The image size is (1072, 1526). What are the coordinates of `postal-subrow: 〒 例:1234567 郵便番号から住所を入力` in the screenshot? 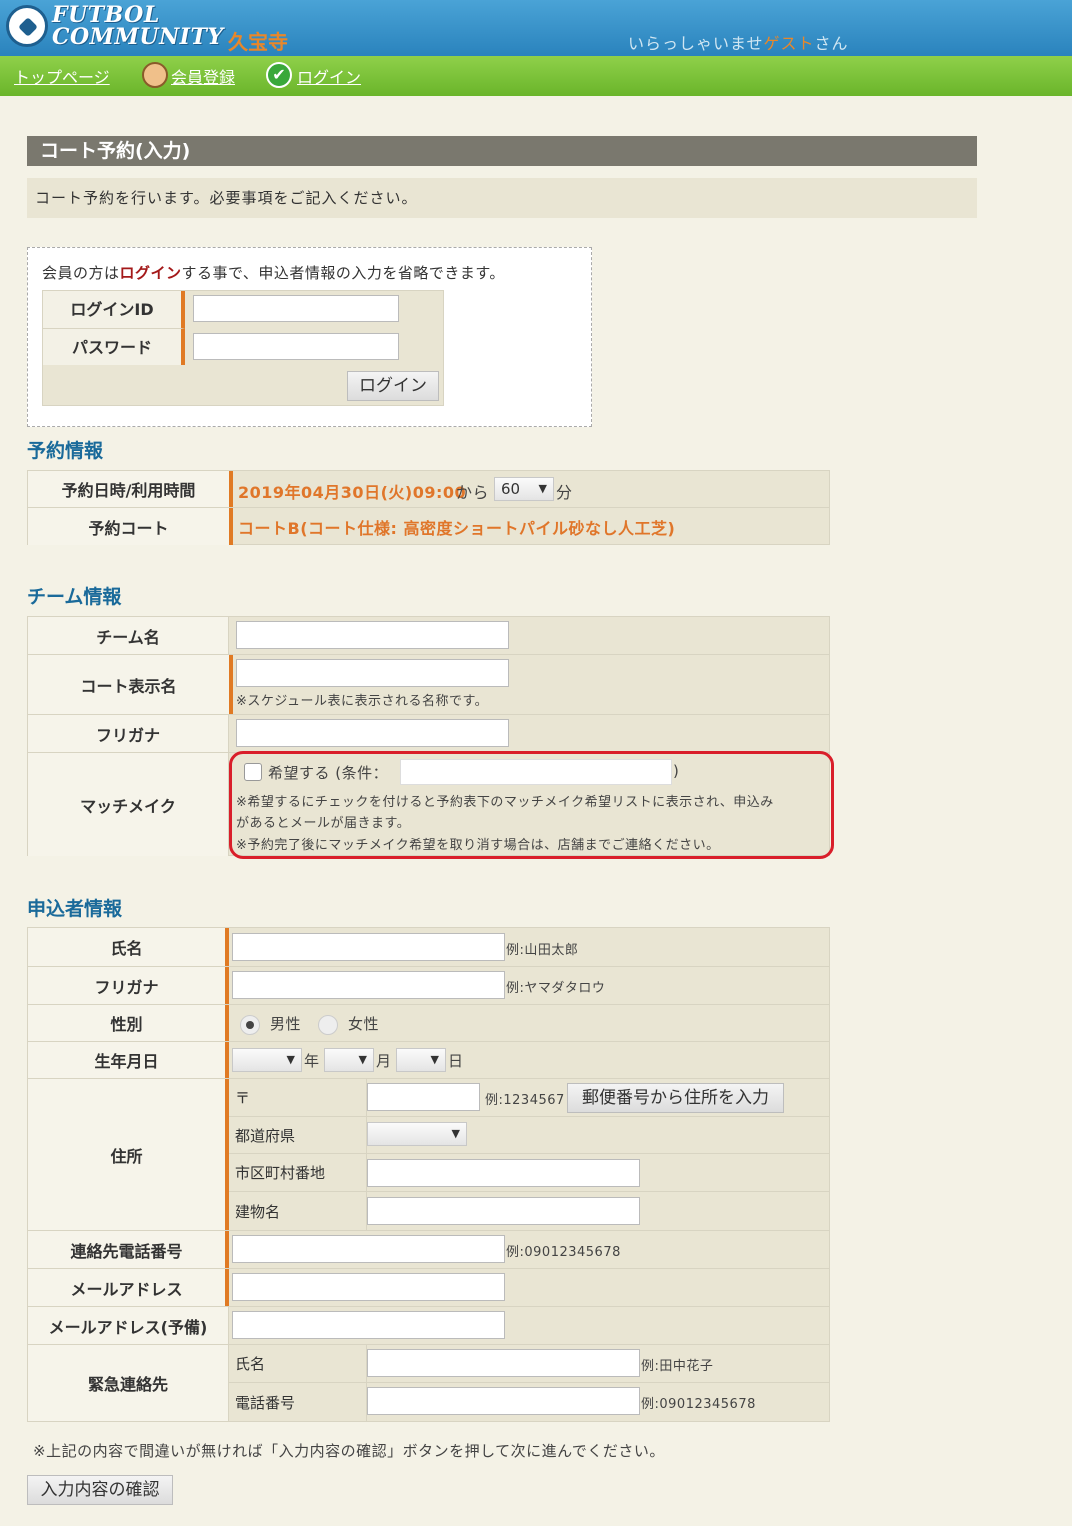 It's located at (529, 1098).